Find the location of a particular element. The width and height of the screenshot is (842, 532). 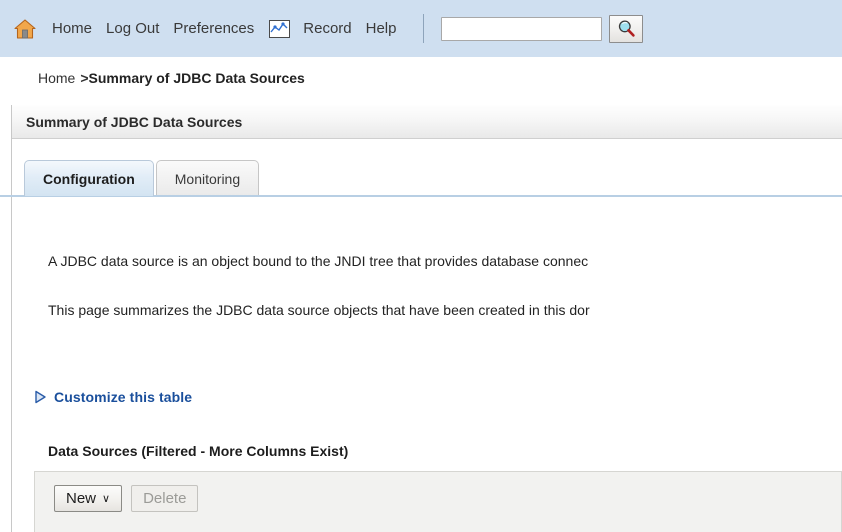

tab-monitoring-label: Monitoring is located at coordinates (207, 178).